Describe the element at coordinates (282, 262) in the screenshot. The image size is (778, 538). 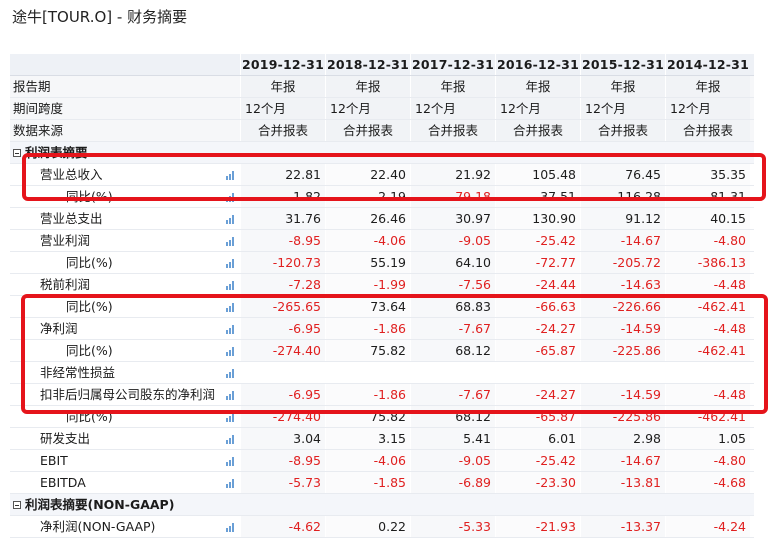
I see `value-cell: -120.73` at that location.